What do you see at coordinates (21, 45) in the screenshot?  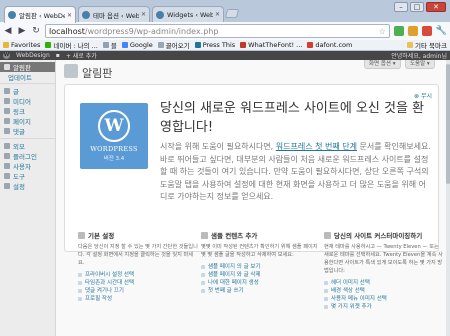 I see `bookmark-favorites: Favorites` at bounding box center [21, 45].